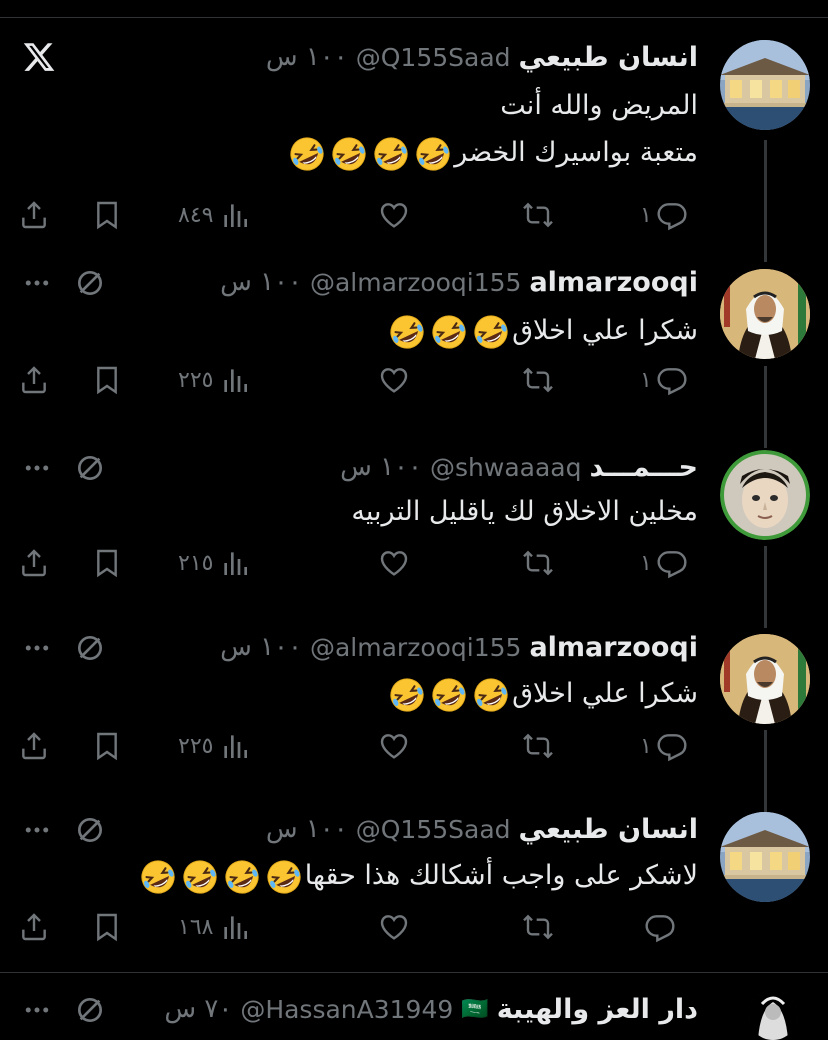  What do you see at coordinates (346, 1009) in the screenshot?
I see `author-handle: @HassanA31949` at bounding box center [346, 1009].